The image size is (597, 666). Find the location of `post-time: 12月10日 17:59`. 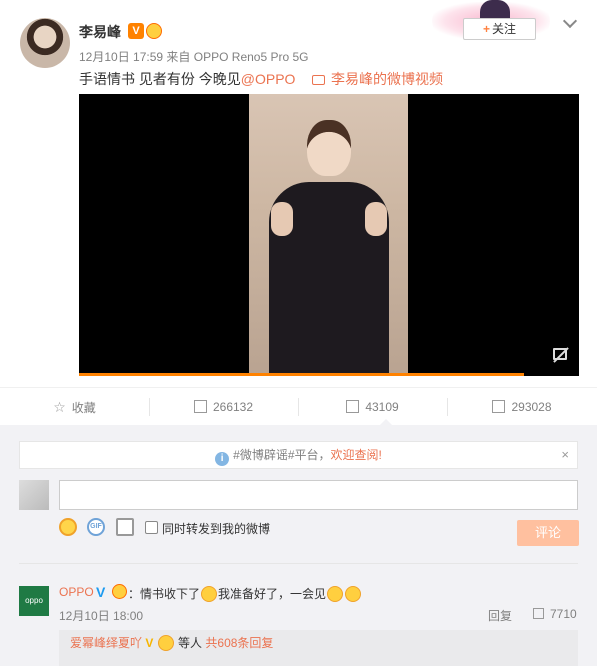

post-time: 12月10日 17:59 is located at coordinates (121, 57).